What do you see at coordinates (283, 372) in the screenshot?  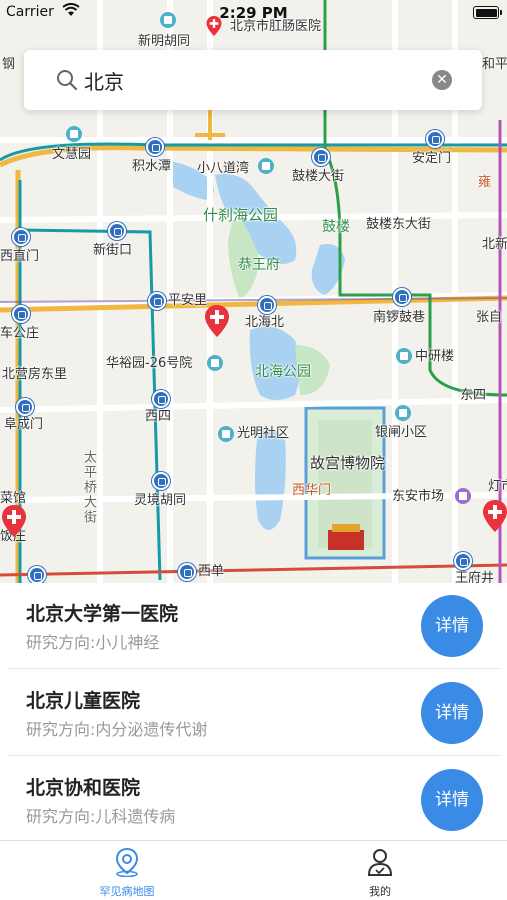 I see `map-label: 北海公园` at bounding box center [283, 372].